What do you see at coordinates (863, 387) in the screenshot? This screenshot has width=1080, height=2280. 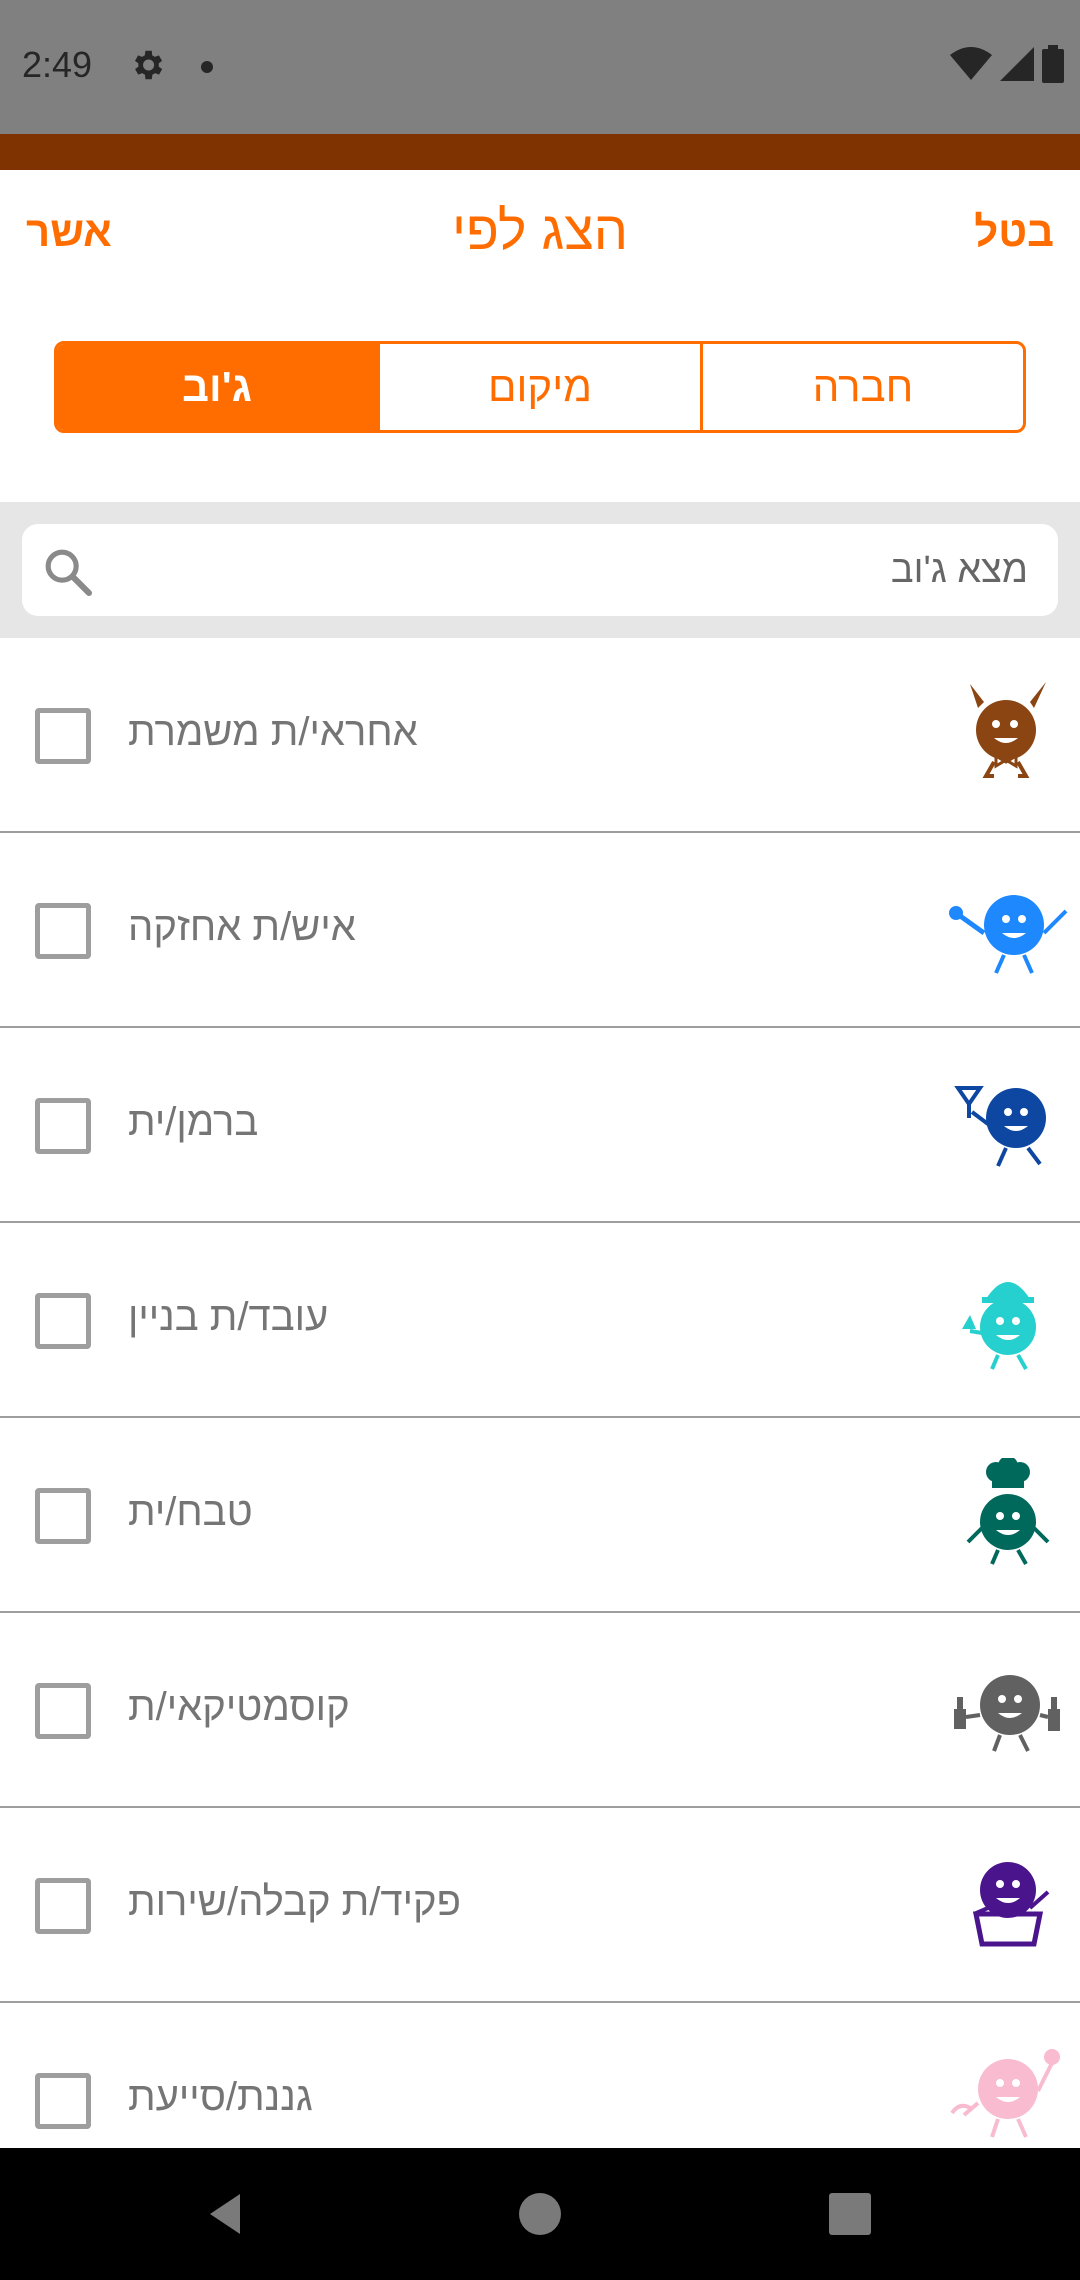 I see `tab-company: חברה` at bounding box center [863, 387].